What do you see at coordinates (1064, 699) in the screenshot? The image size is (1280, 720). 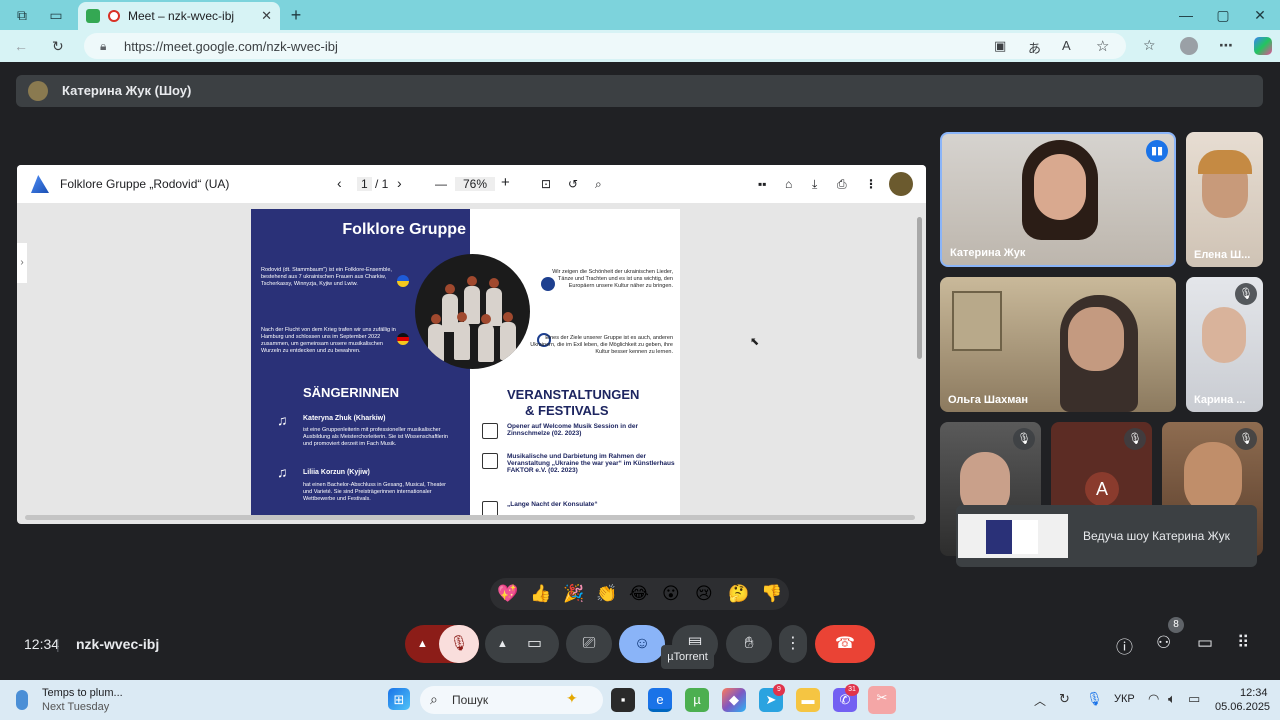 I see `sync-icon: ↻` at bounding box center [1064, 699].